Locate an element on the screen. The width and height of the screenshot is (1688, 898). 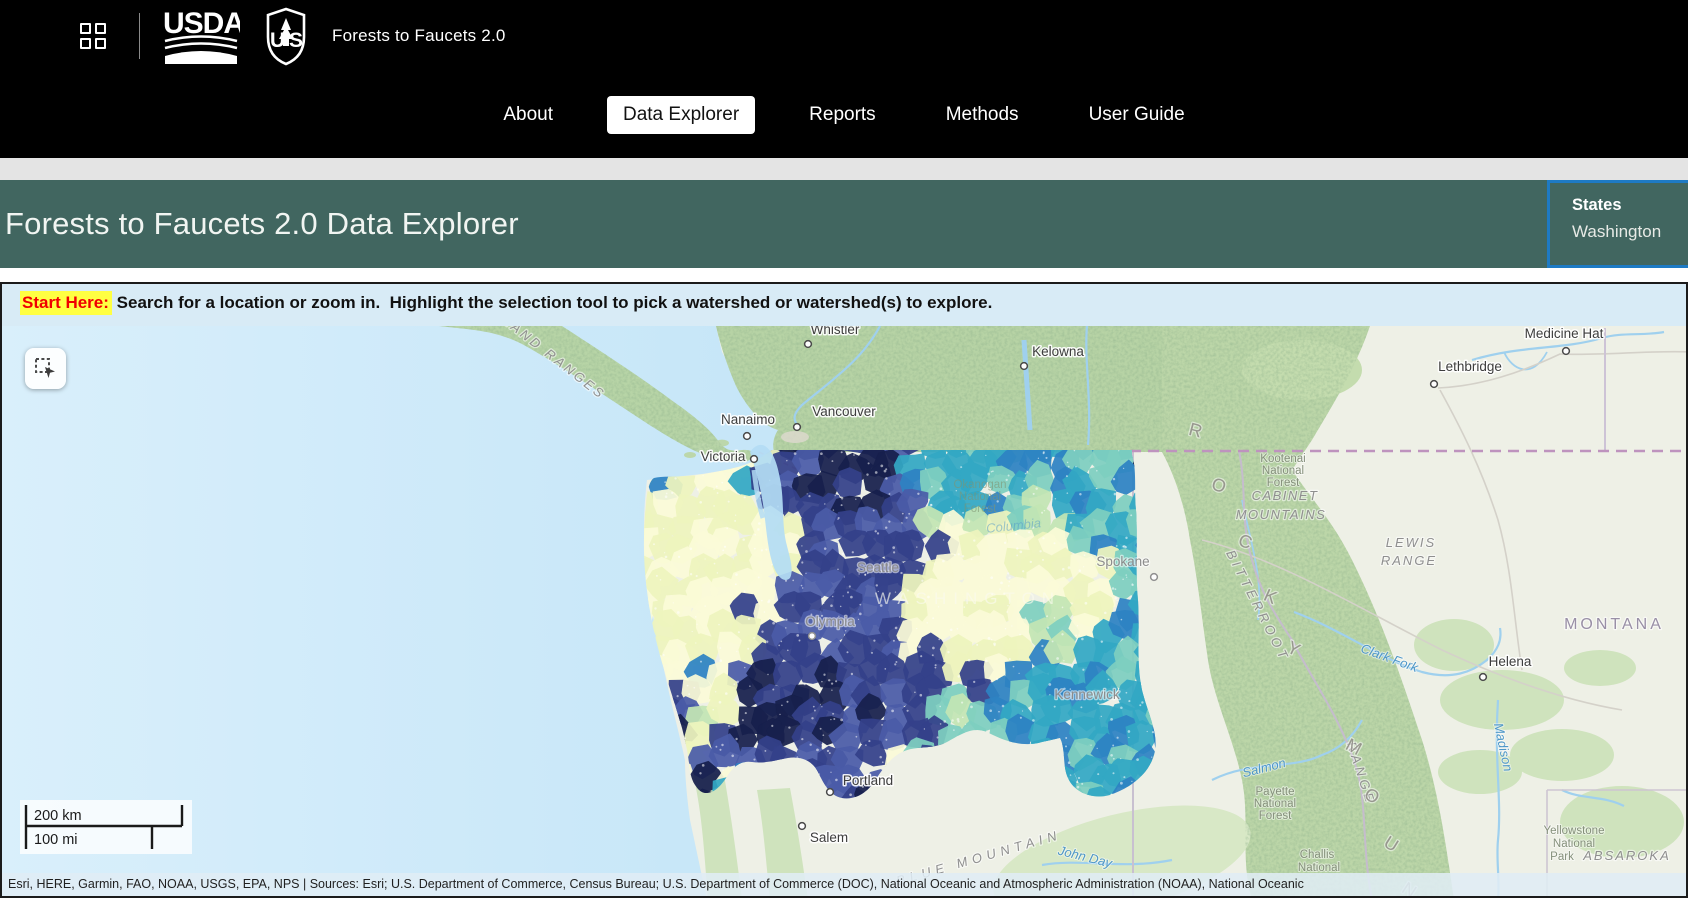
map-label: Kelowna is located at coordinates (1058, 351).